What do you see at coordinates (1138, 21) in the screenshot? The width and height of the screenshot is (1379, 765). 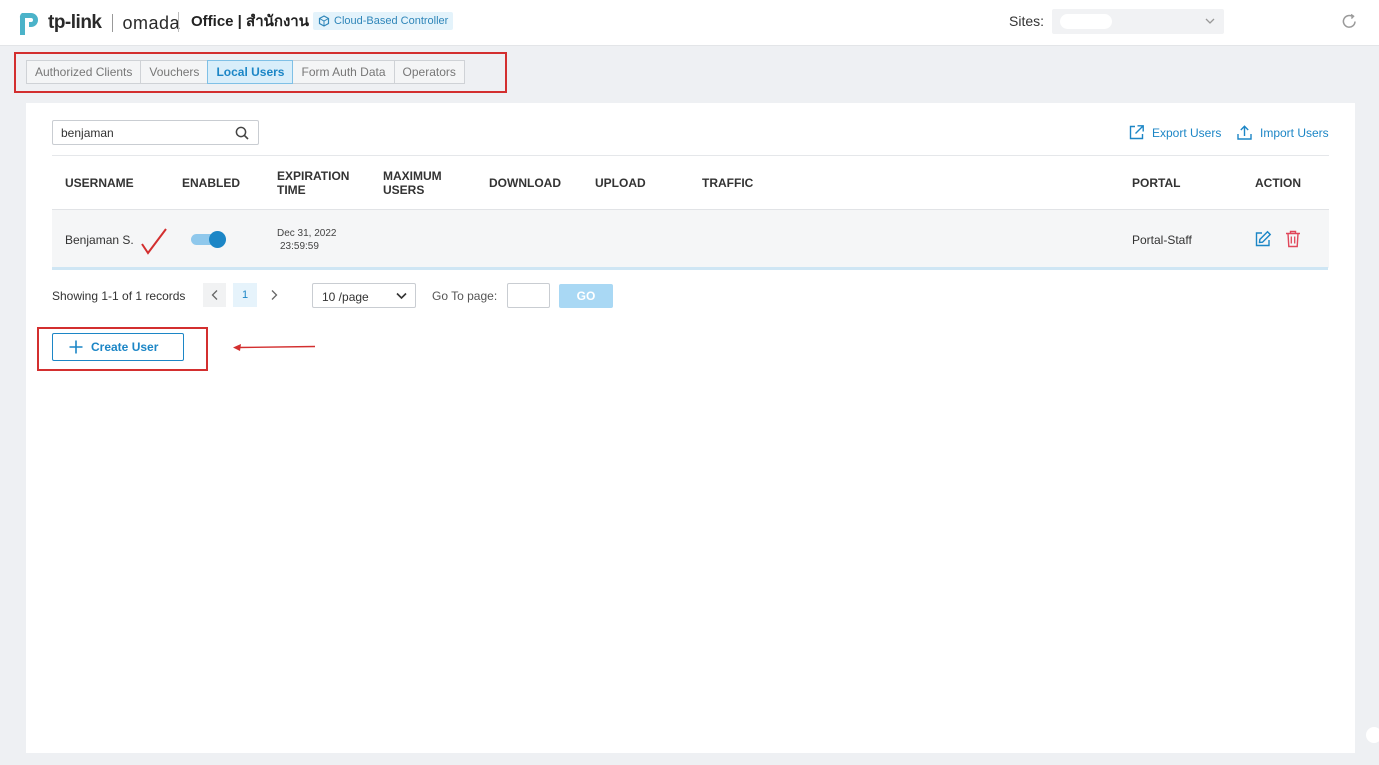 I see `sites-select` at bounding box center [1138, 21].